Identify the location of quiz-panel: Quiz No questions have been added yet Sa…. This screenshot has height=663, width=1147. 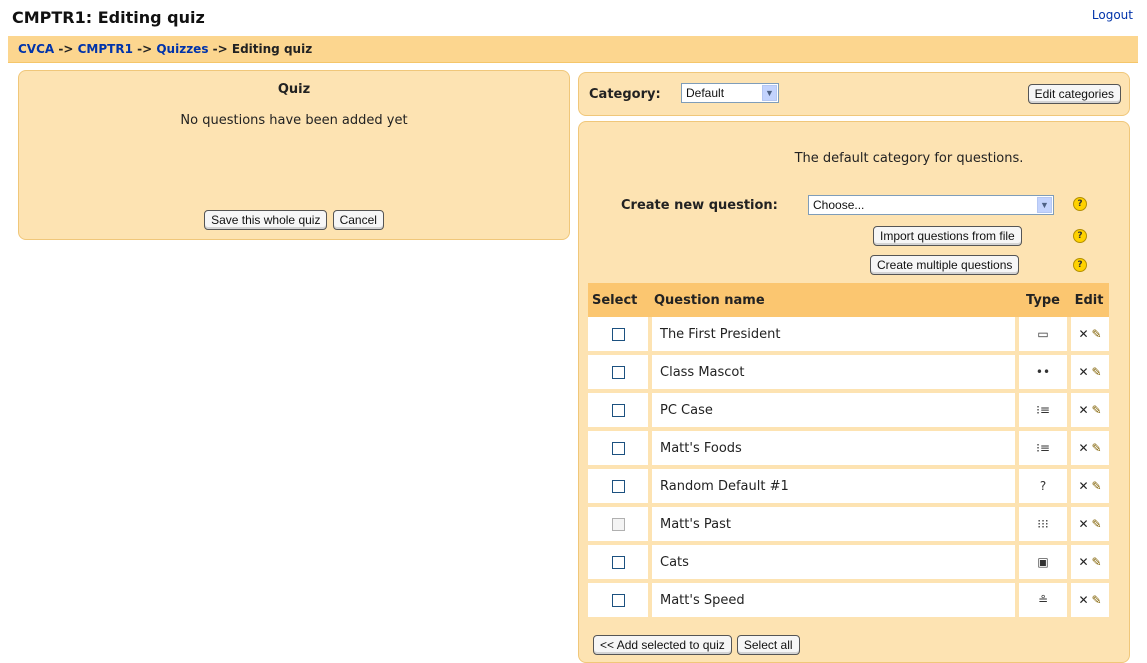
(294, 155).